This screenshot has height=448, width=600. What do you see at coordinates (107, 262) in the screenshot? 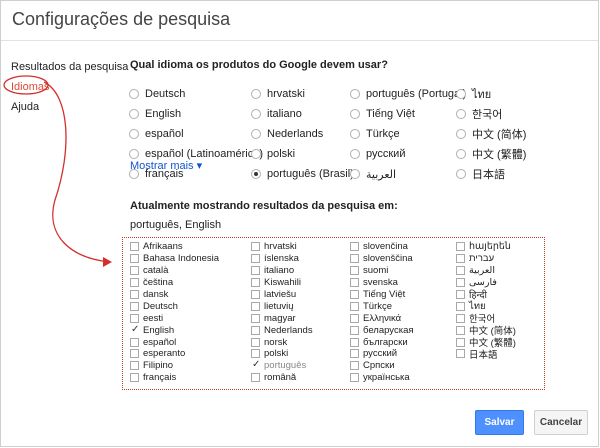
I see `annotation-arrowhead` at bounding box center [107, 262].